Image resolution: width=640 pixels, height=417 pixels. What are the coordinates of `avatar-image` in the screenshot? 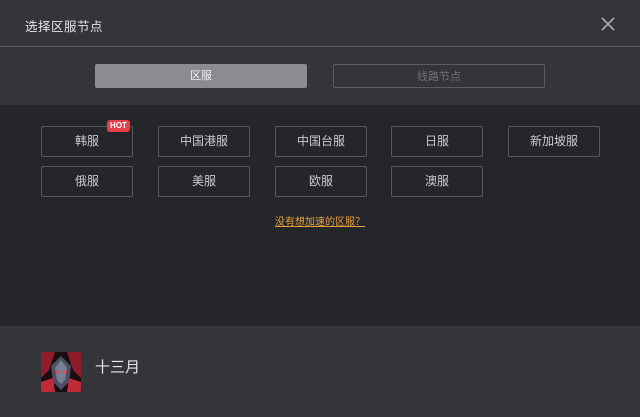 It's located at (61, 372).